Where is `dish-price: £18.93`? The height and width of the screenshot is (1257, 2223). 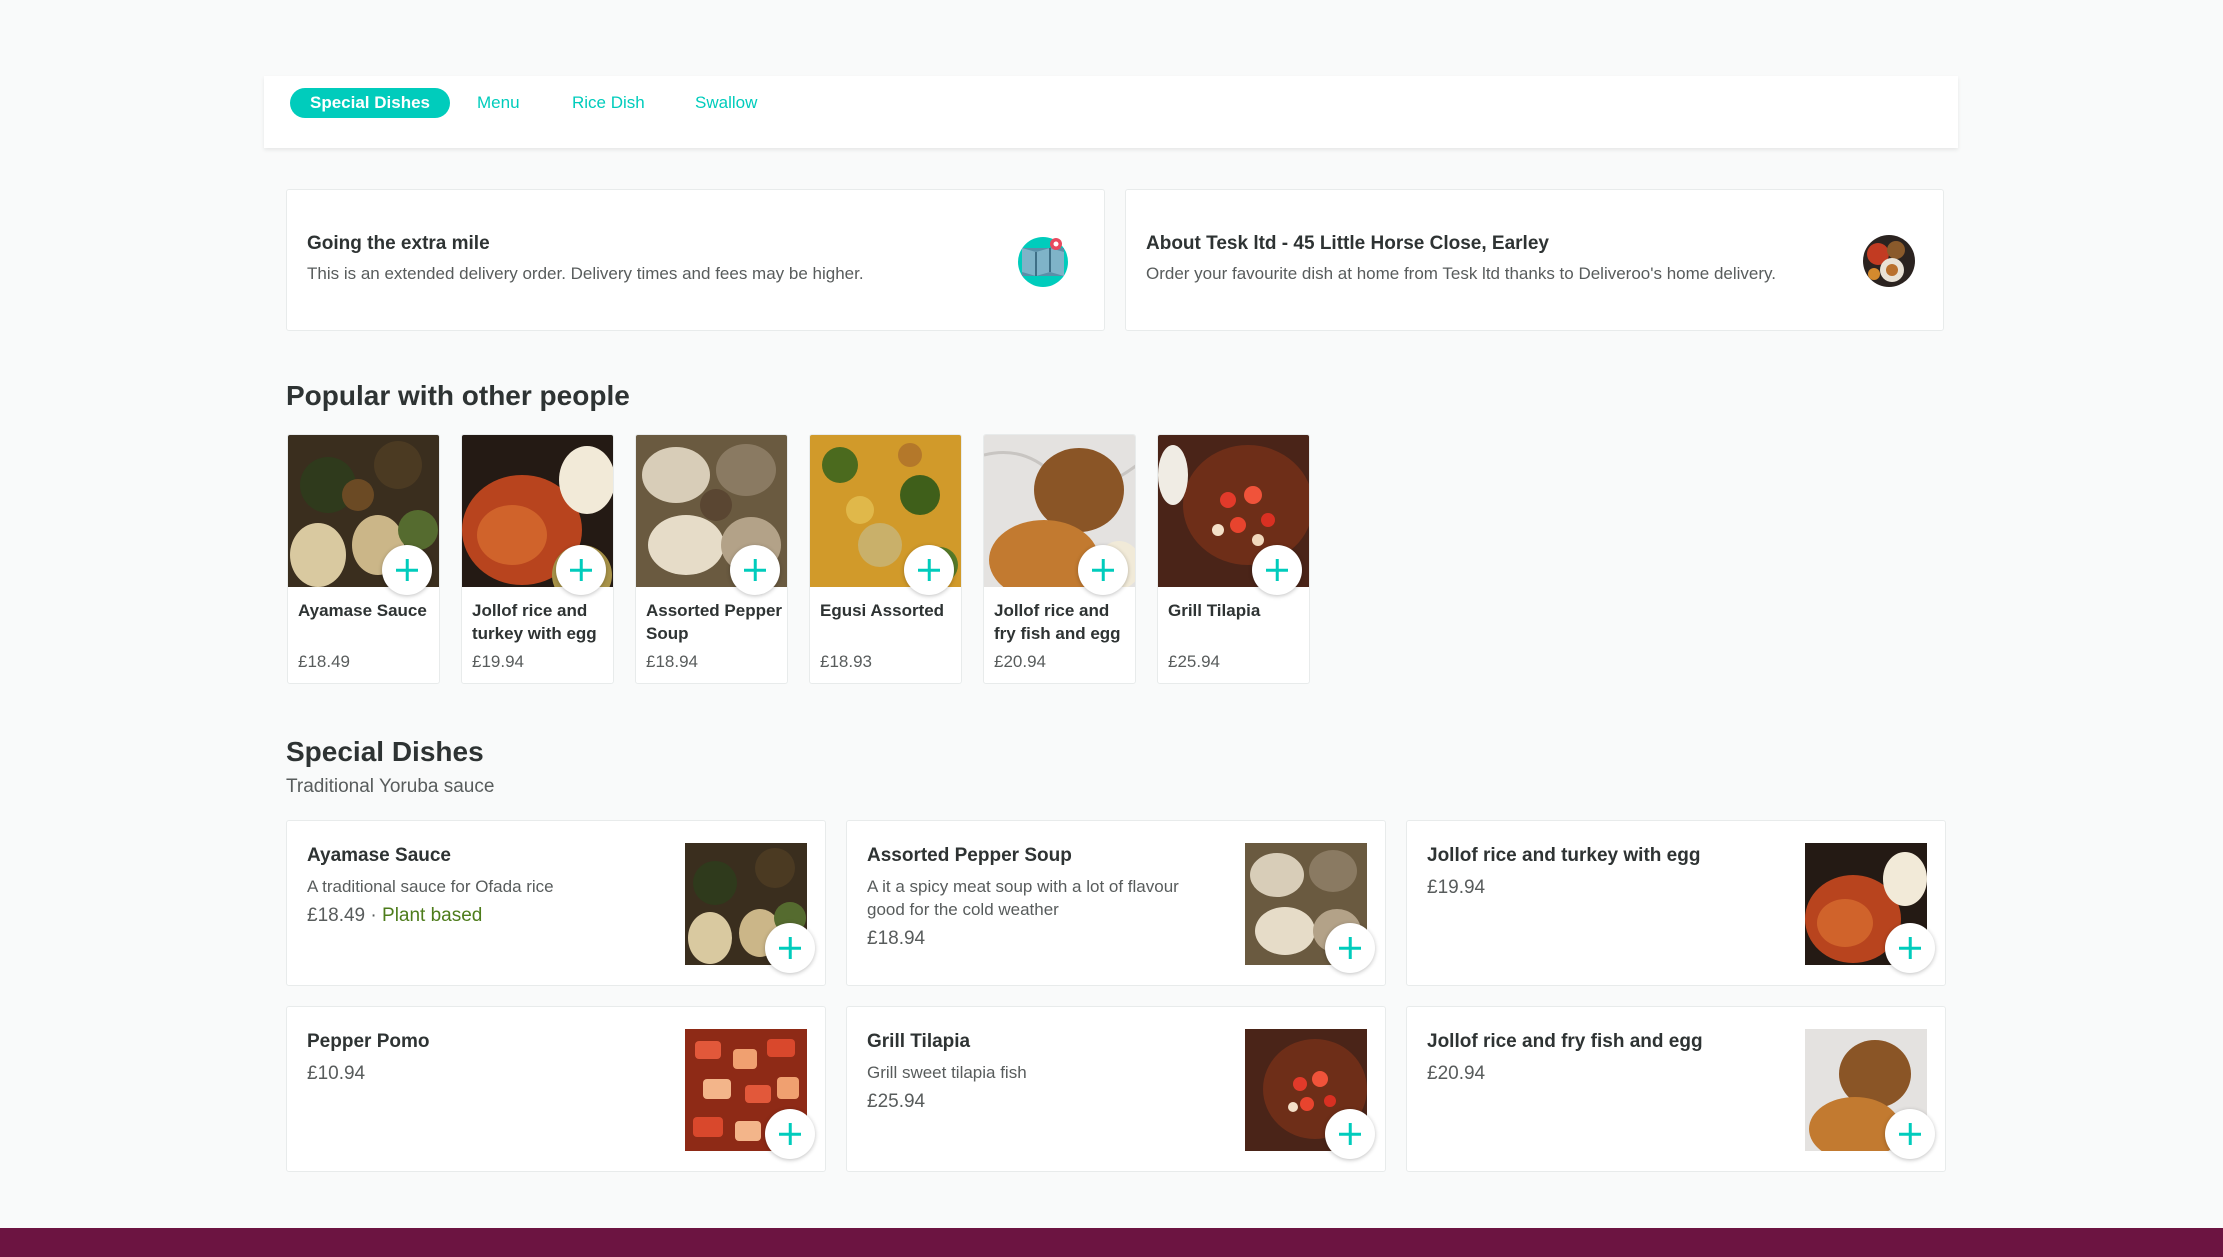
dish-price: £18.93 is located at coordinates (846, 661).